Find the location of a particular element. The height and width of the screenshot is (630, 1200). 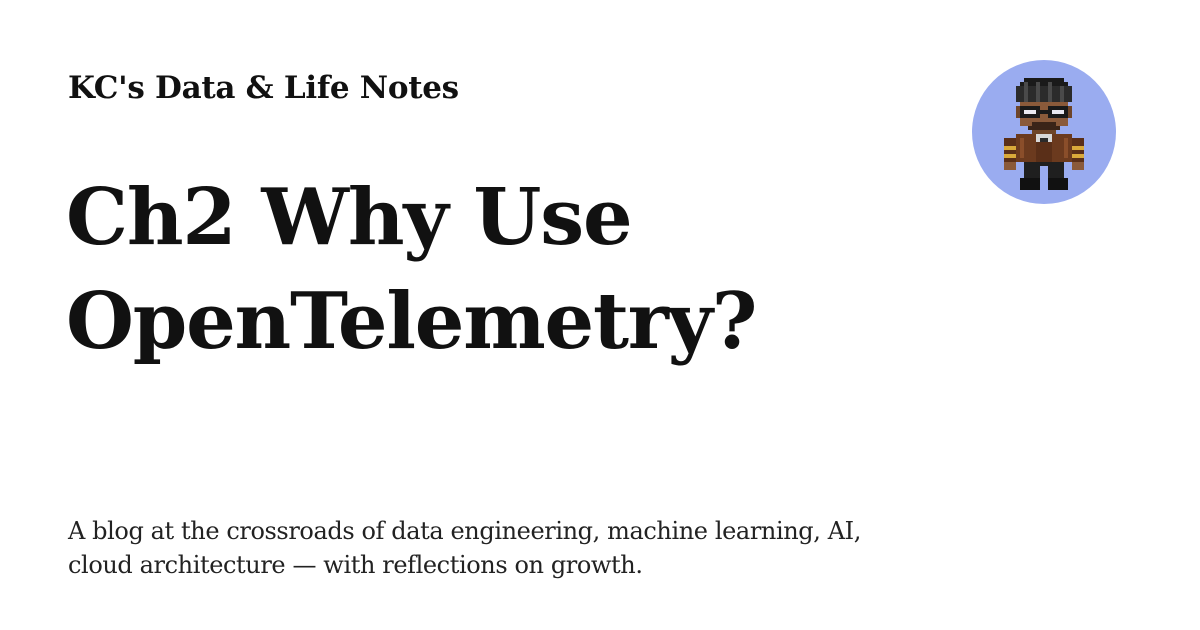

pixel-character-icon is located at coordinates (1044, 134).